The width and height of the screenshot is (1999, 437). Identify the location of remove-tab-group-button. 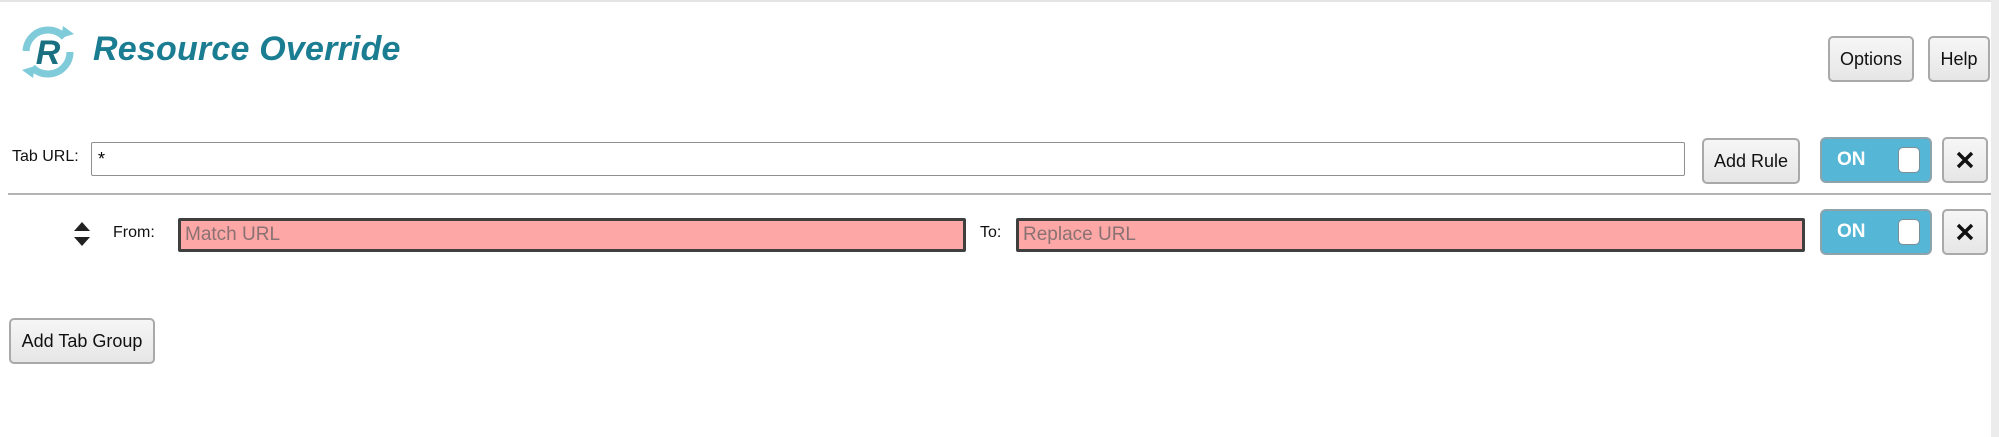
(1965, 160).